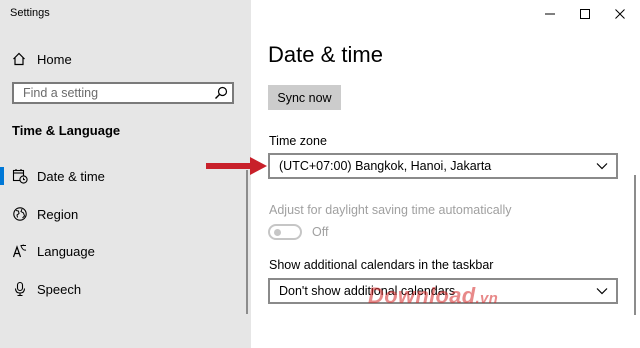 This screenshot has height=348, width=640. What do you see at coordinates (487, 298) in the screenshot?
I see `watermark-tld: .vn` at bounding box center [487, 298].